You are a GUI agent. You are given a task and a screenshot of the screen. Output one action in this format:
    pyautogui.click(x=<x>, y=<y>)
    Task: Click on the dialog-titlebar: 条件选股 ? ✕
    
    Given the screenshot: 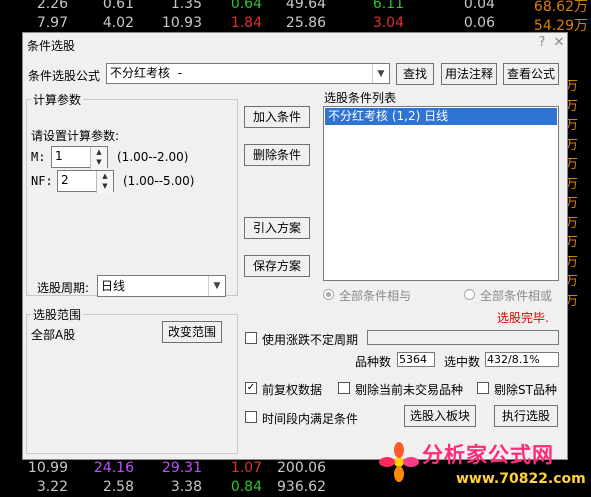 What is the action you would take?
    pyautogui.click(x=295, y=44)
    